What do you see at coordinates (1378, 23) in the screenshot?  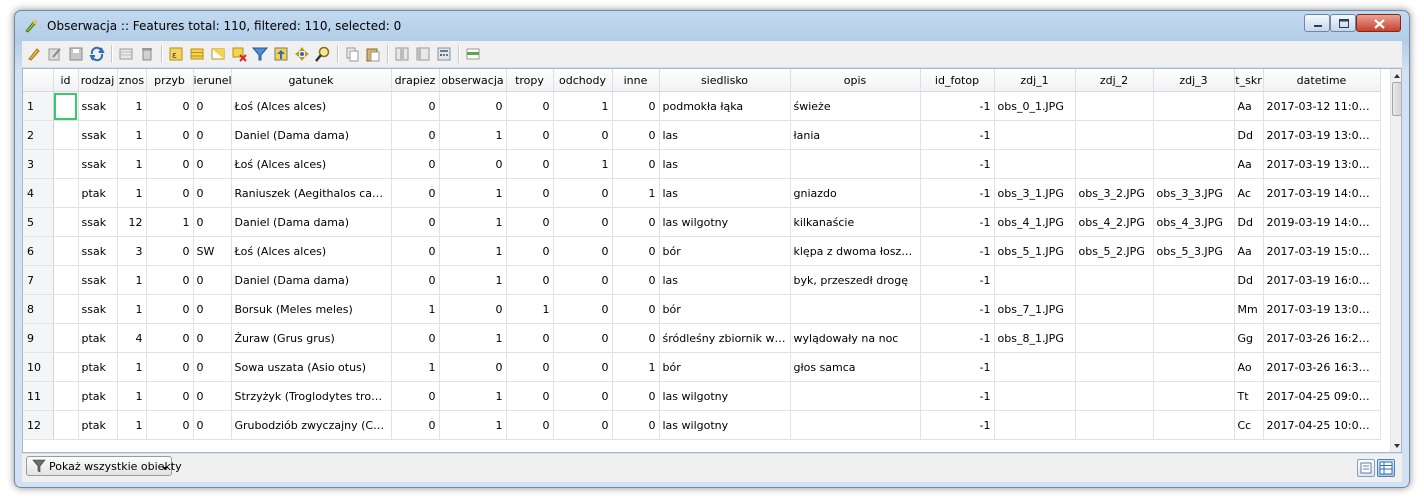 I see `close-button` at bounding box center [1378, 23].